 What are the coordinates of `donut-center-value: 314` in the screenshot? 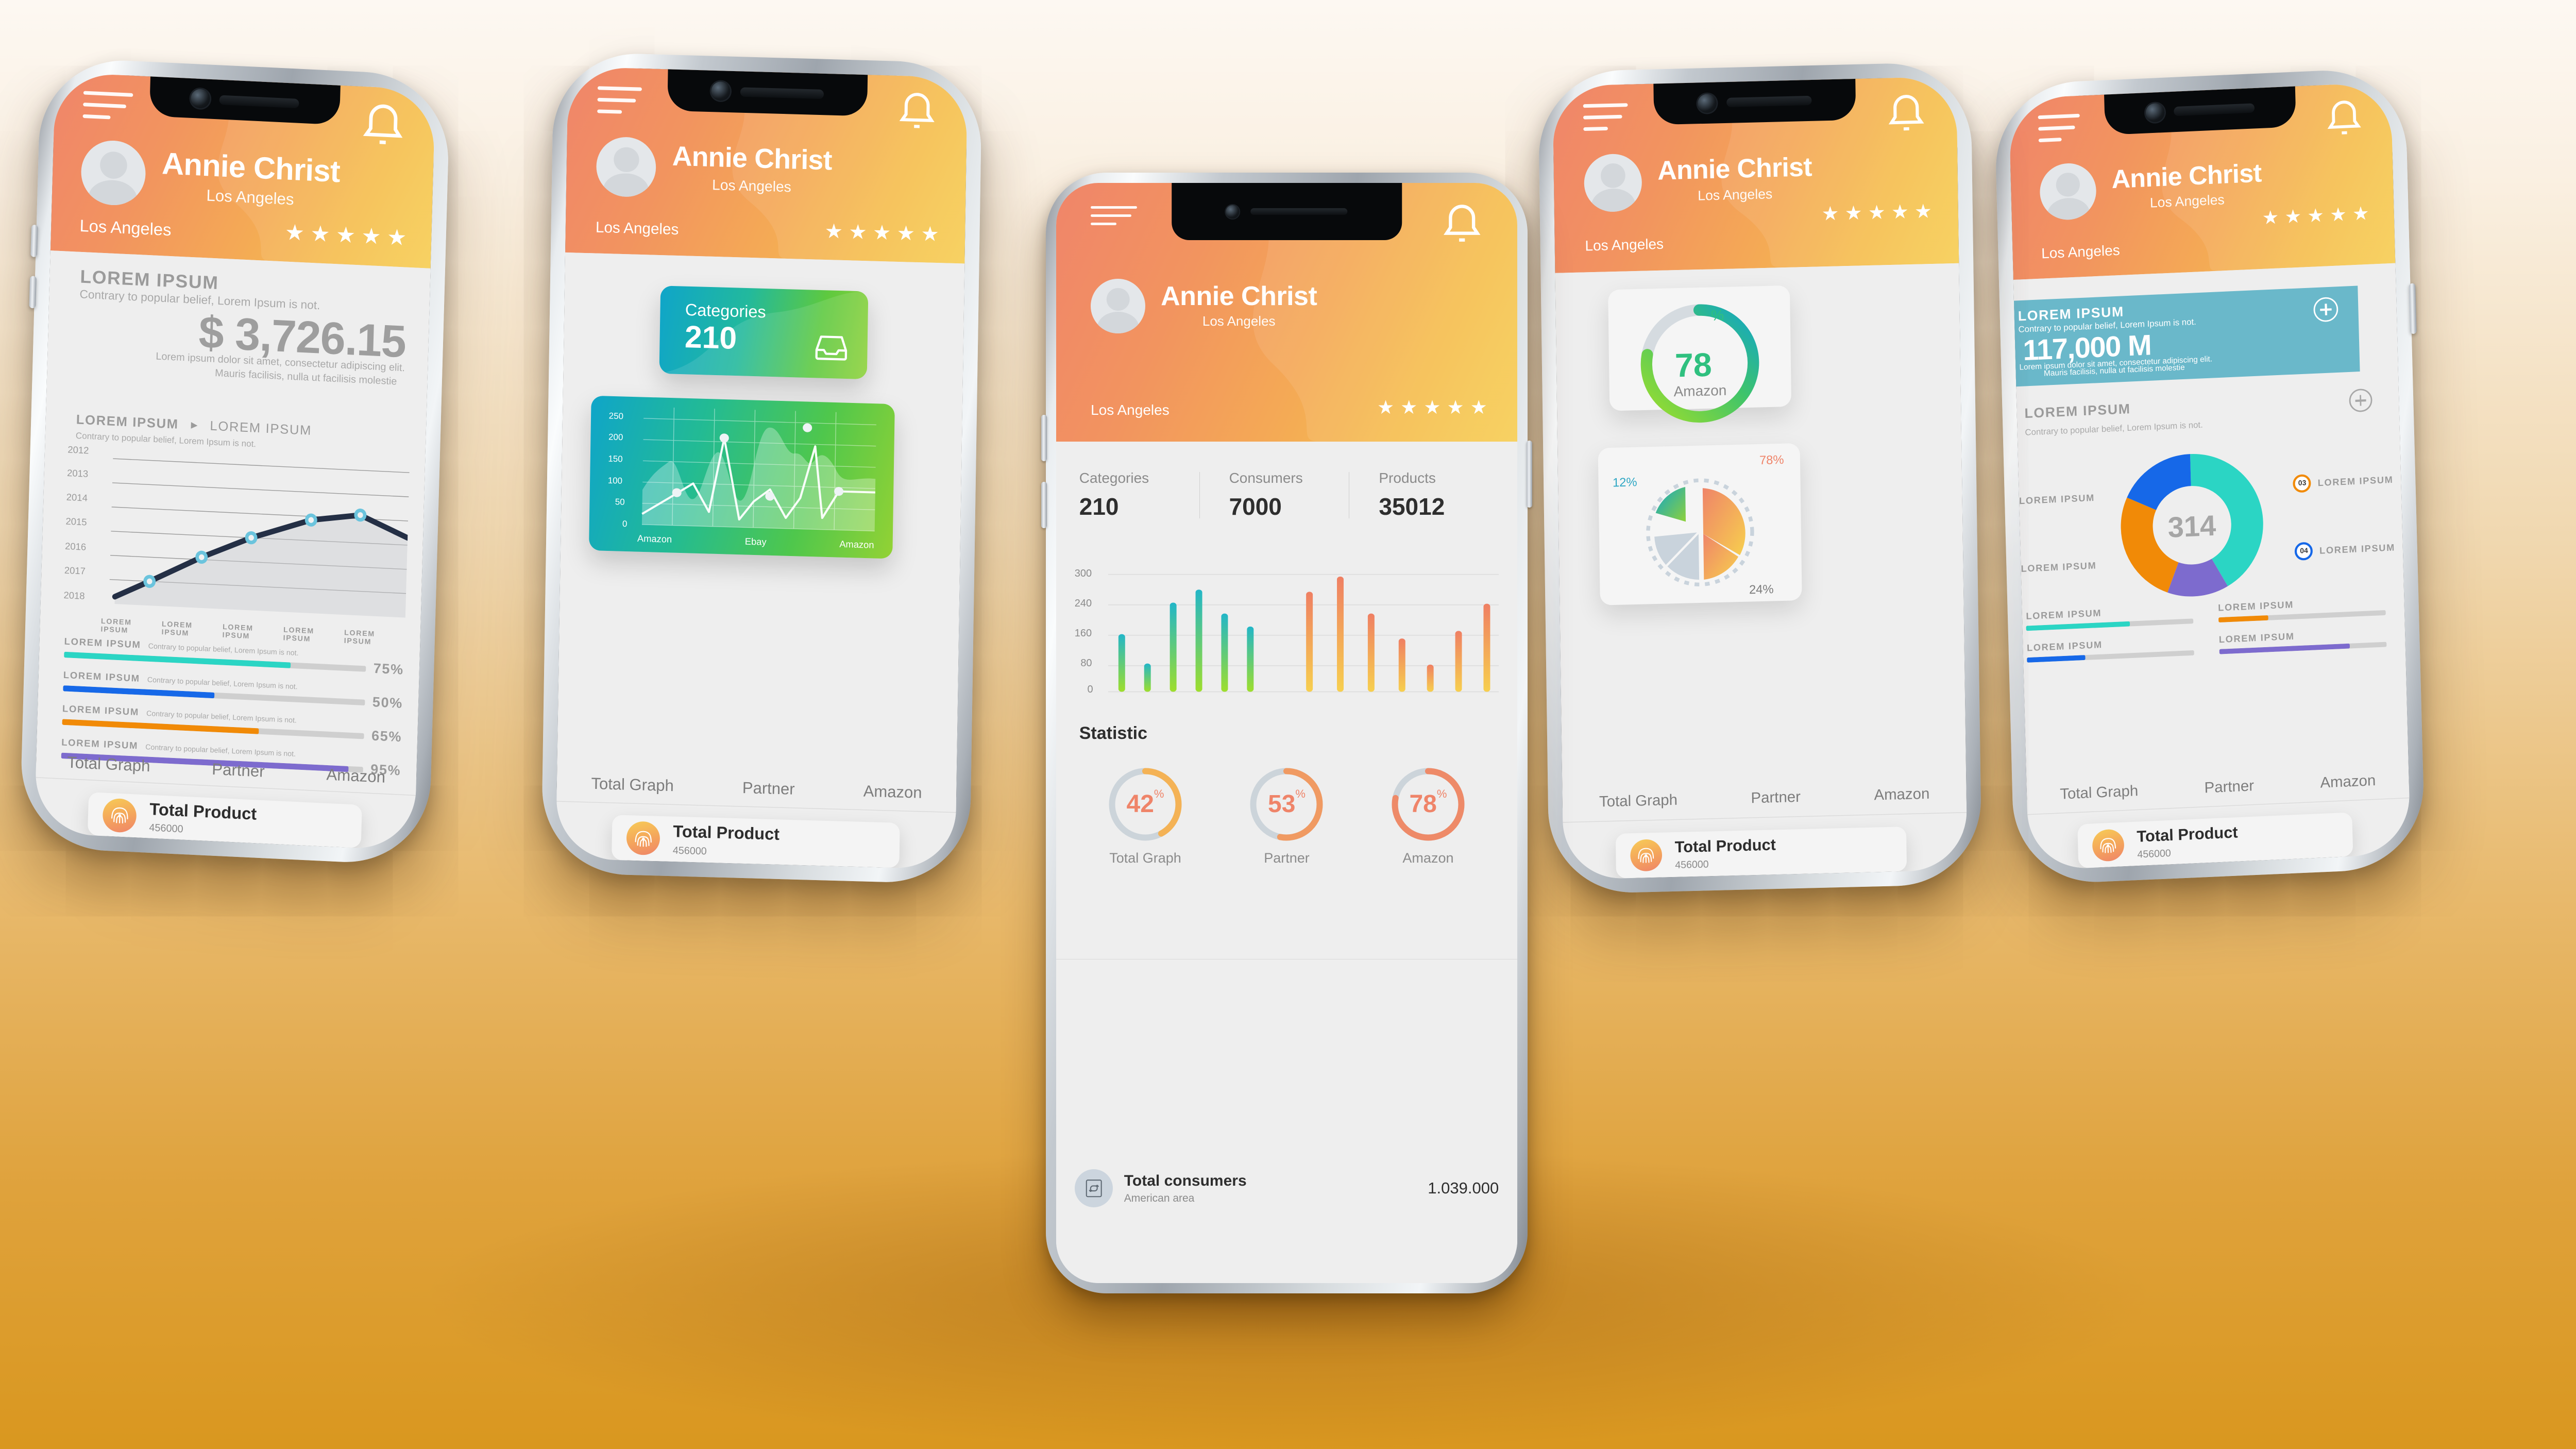 It's located at (2191, 527).